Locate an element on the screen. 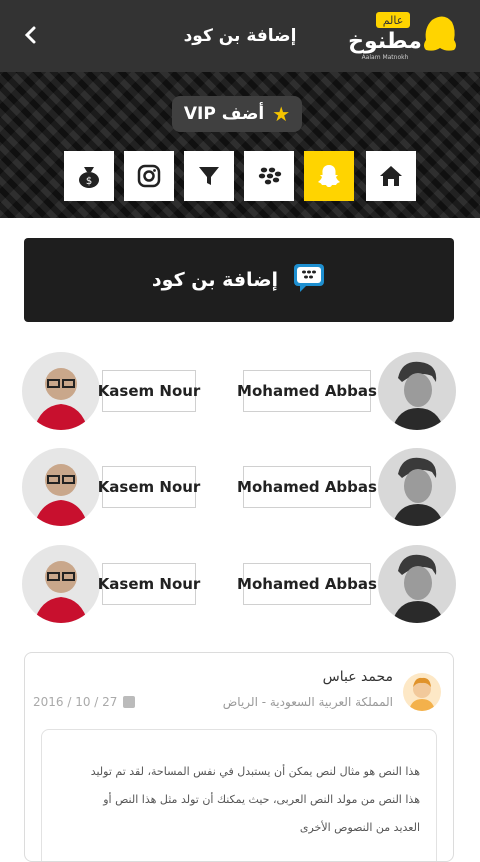  blackberry-button is located at coordinates (269, 176).